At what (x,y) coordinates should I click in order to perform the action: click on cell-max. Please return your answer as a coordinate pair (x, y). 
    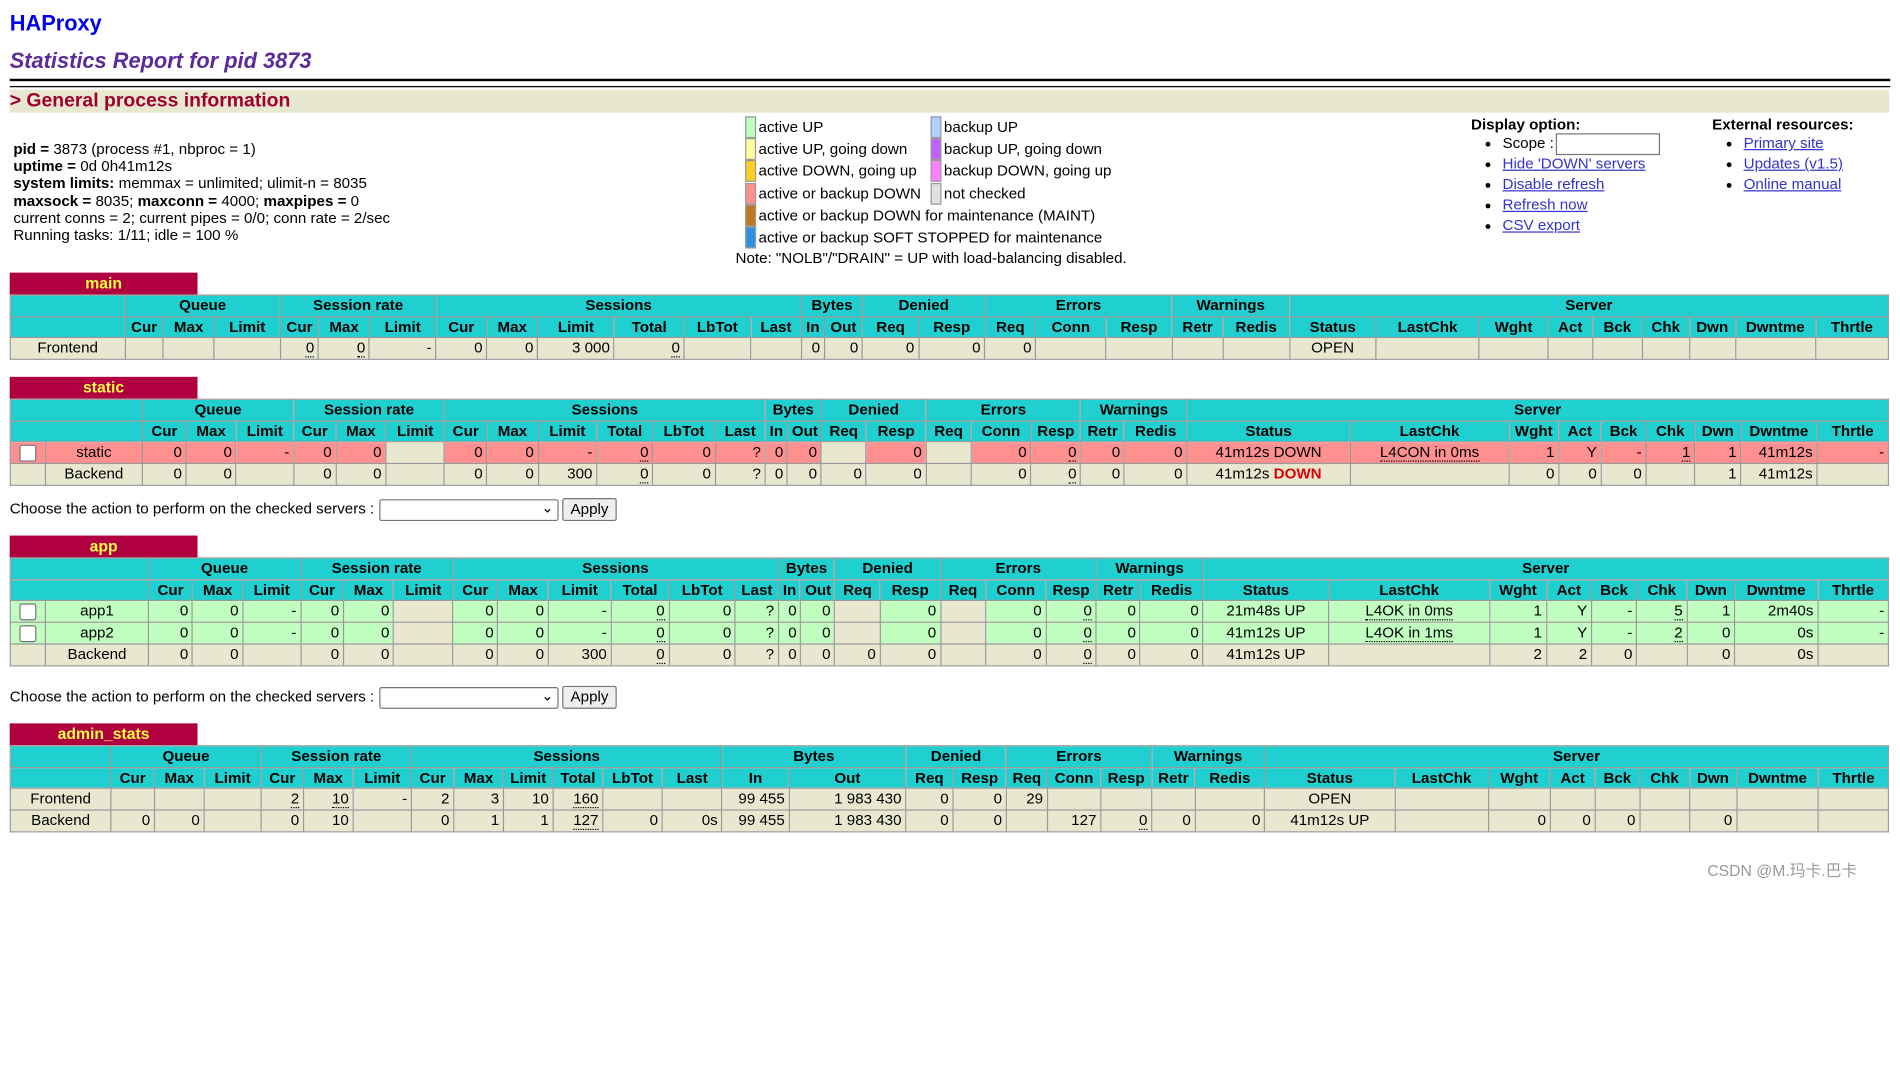
    Looking at the image, I should click on (179, 799).